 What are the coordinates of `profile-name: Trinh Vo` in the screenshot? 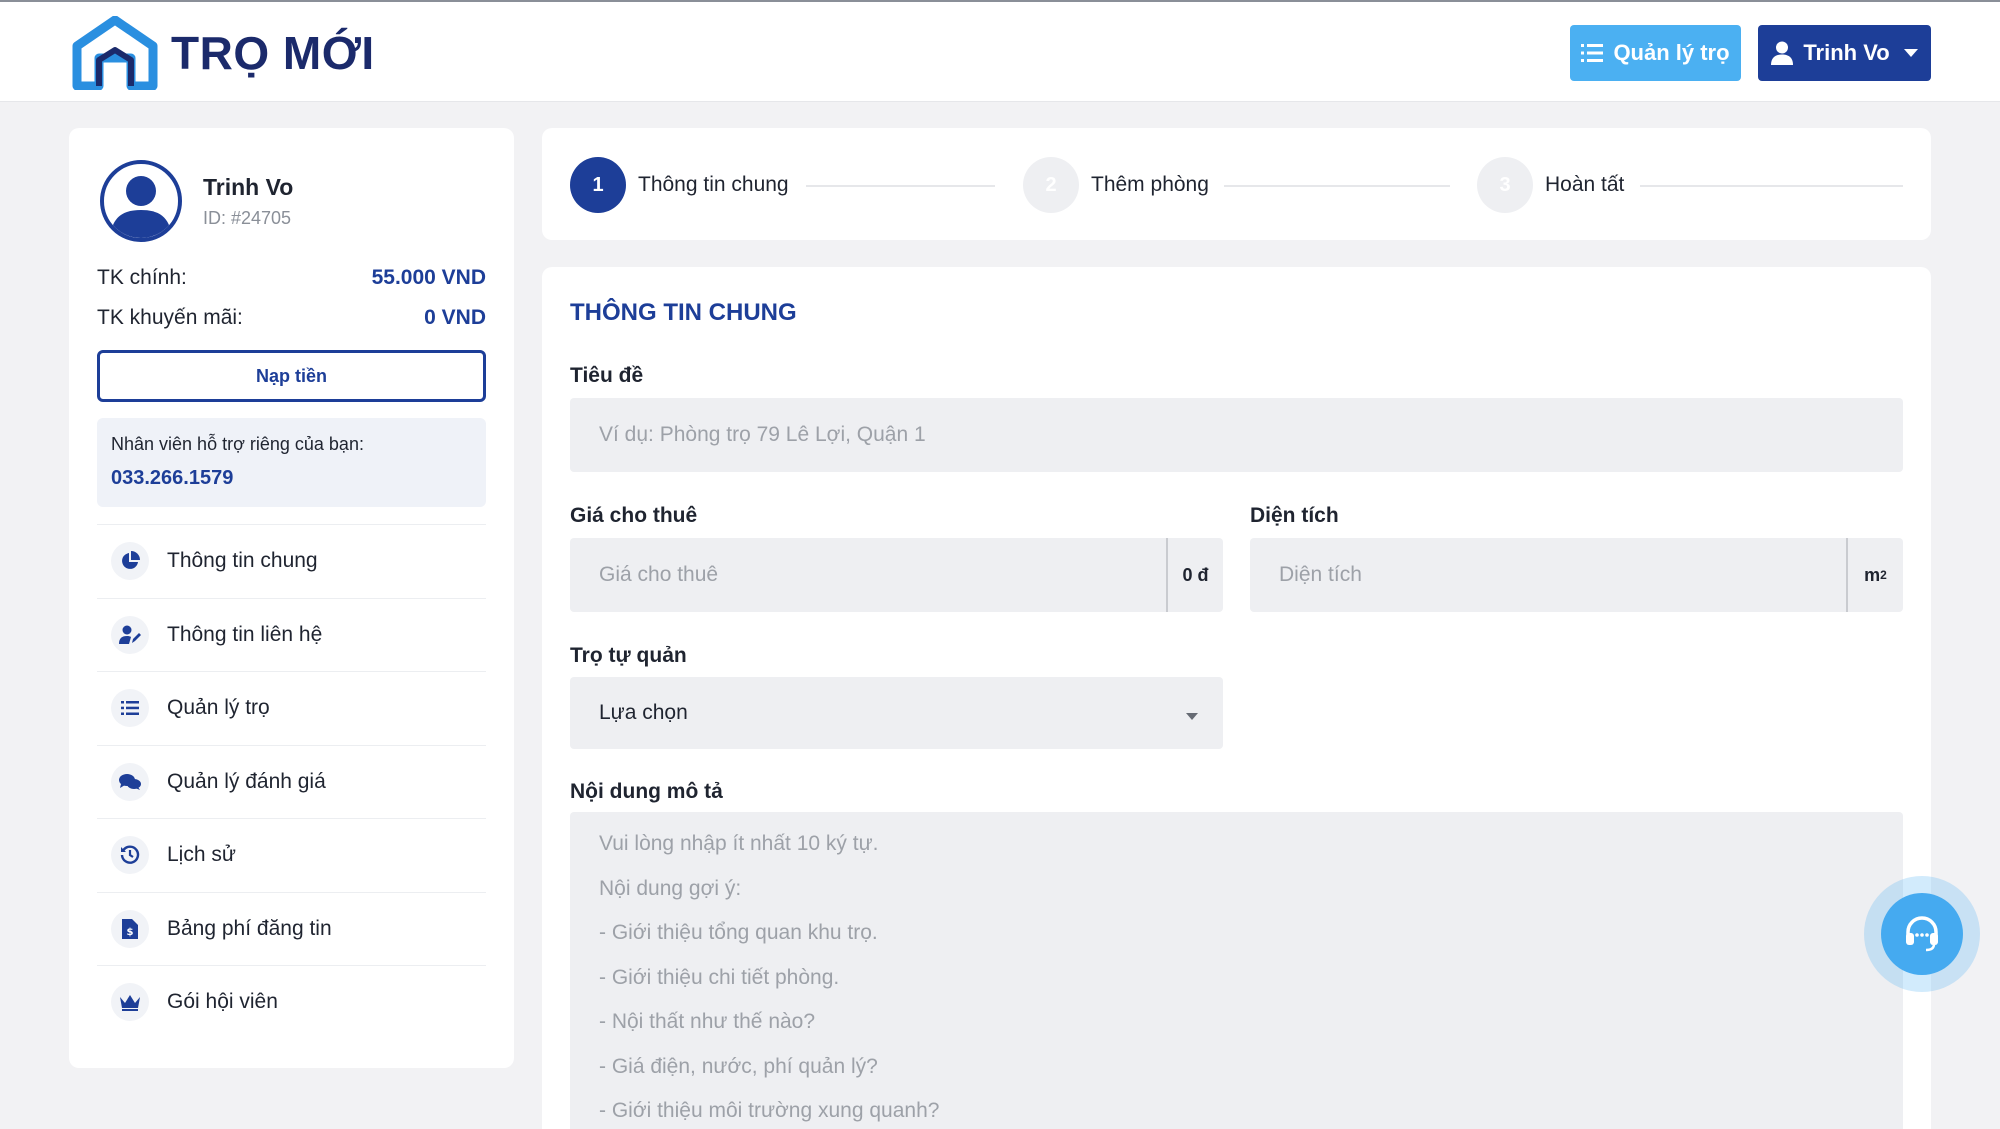 It's located at (248, 187).